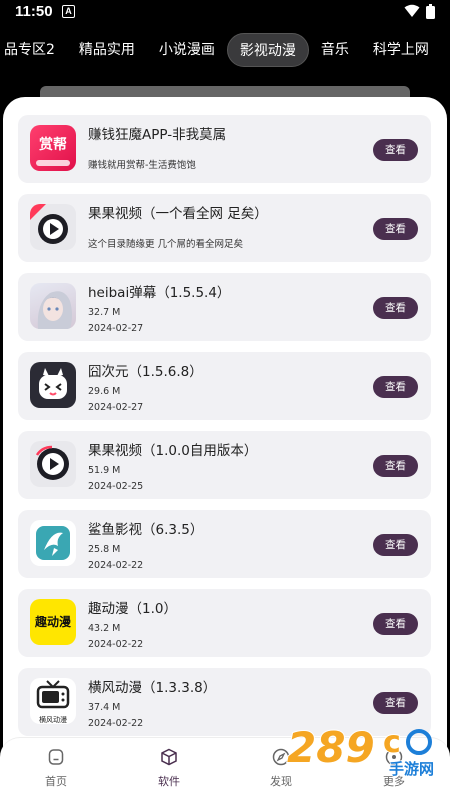 The height and width of the screenshot is (800, 450). I want to click on nav-home: 首页, so click(56, 768).